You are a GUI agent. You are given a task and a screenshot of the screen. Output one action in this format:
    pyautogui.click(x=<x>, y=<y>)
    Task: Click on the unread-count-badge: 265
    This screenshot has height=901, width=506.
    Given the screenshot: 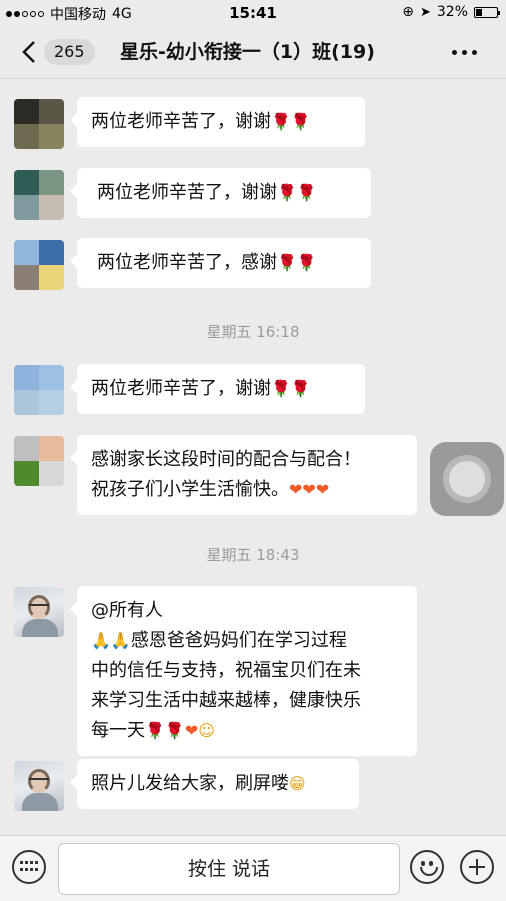 What is the action you would take?
    pyautogui.click(x=69, y=52)
    